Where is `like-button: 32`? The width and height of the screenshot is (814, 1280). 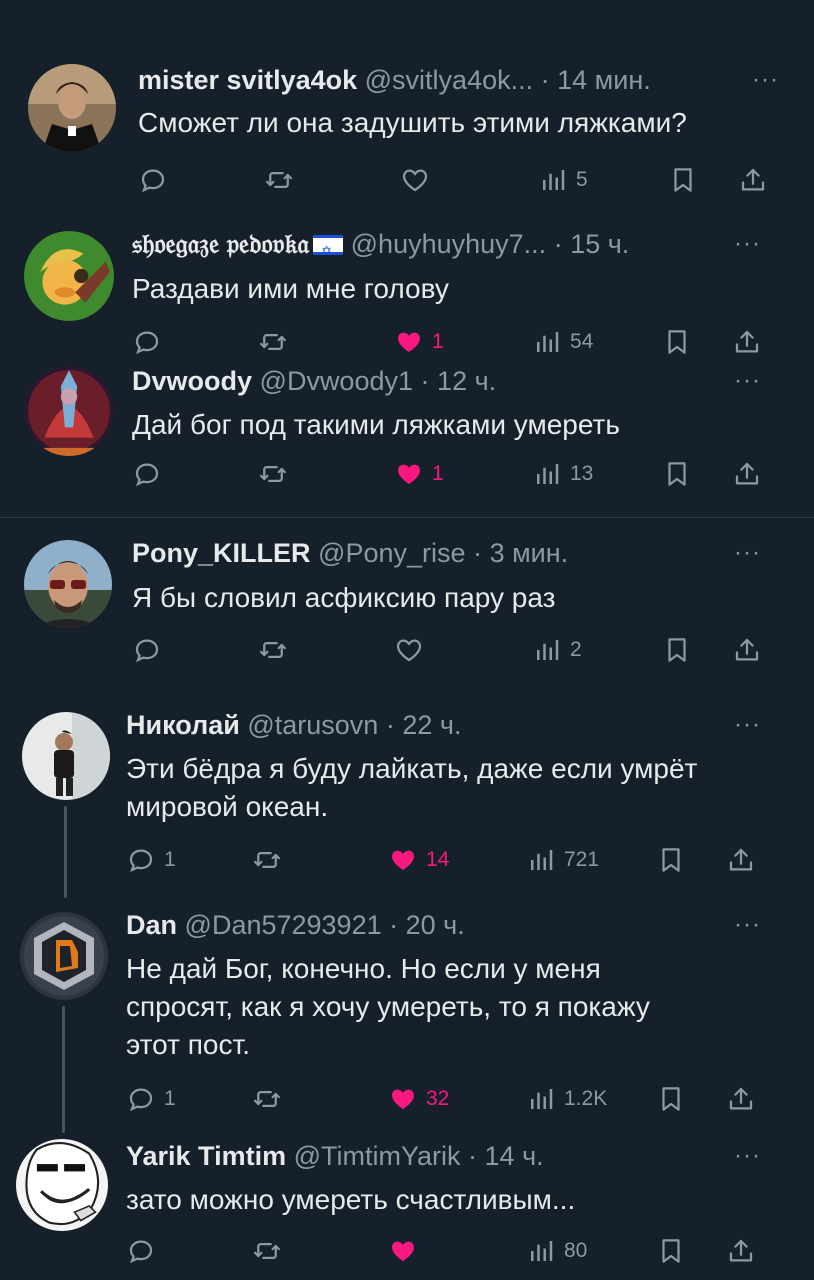
like-button: 32 is located at coordinates (418, 1099).